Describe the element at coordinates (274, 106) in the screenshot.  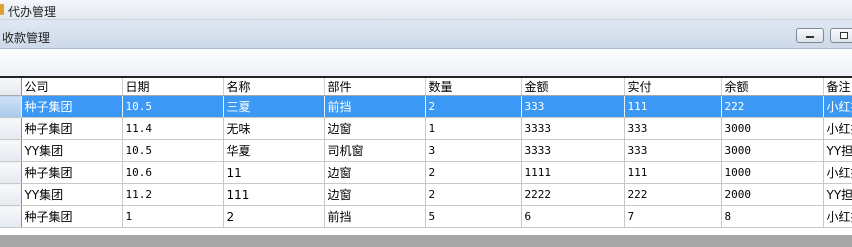
I see `name-cell: 三夏` at that location.